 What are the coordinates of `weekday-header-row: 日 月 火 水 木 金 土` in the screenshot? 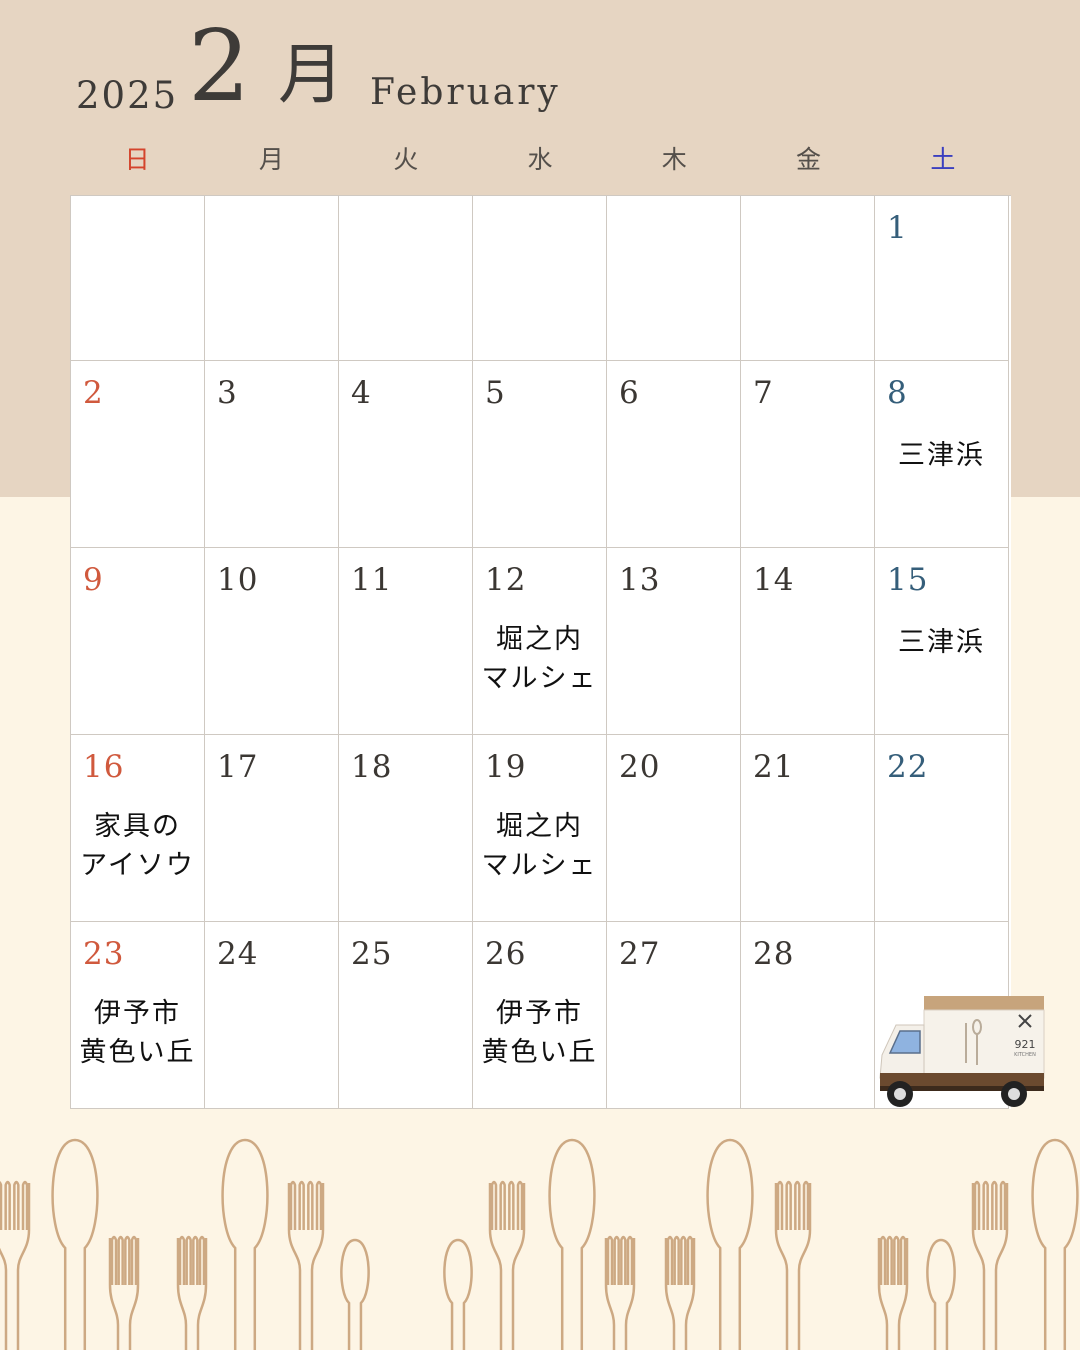 It's located at (540, 158).